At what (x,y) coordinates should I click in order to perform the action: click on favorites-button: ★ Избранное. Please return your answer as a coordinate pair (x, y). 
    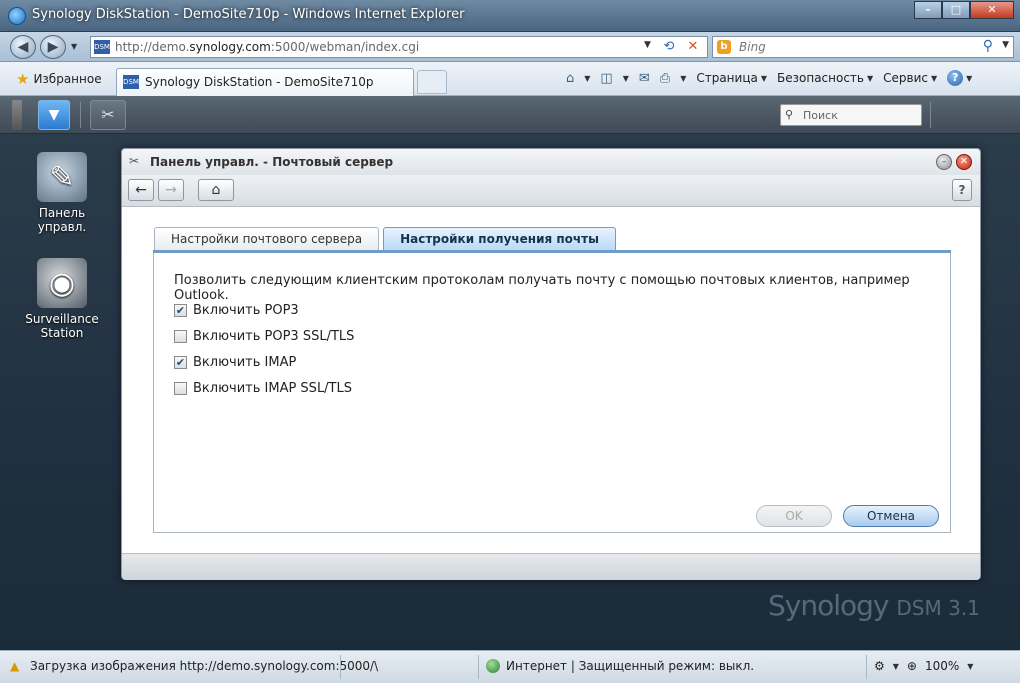
    Looking at the image, I should click on (59, 79).